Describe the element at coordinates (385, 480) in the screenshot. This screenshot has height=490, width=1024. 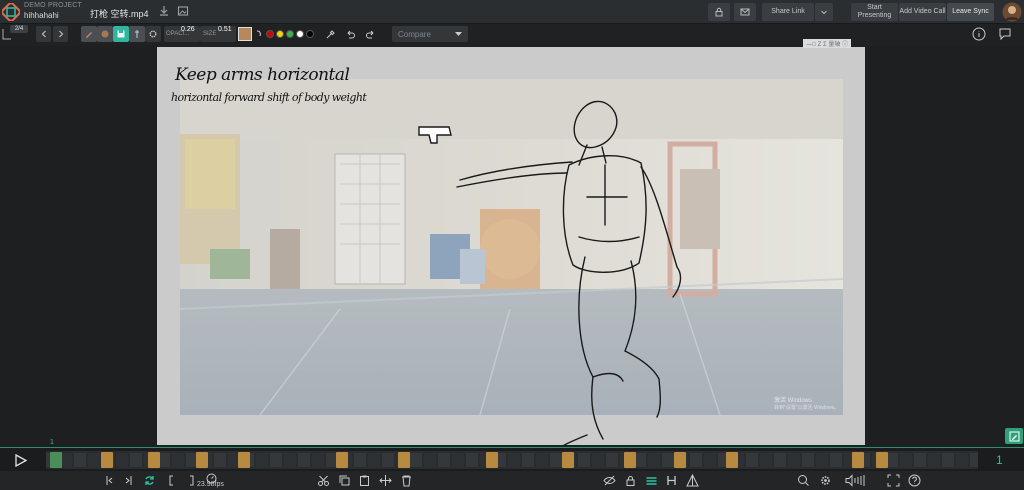
I see `move-icon` at that location.